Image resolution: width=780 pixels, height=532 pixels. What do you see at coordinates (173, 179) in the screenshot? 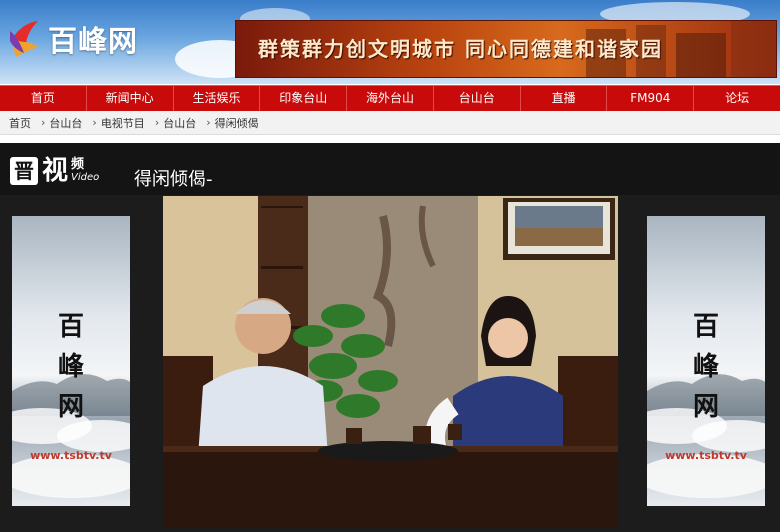
I see `video-title: 得闲倾偈-` at bounding box center [173, 179].